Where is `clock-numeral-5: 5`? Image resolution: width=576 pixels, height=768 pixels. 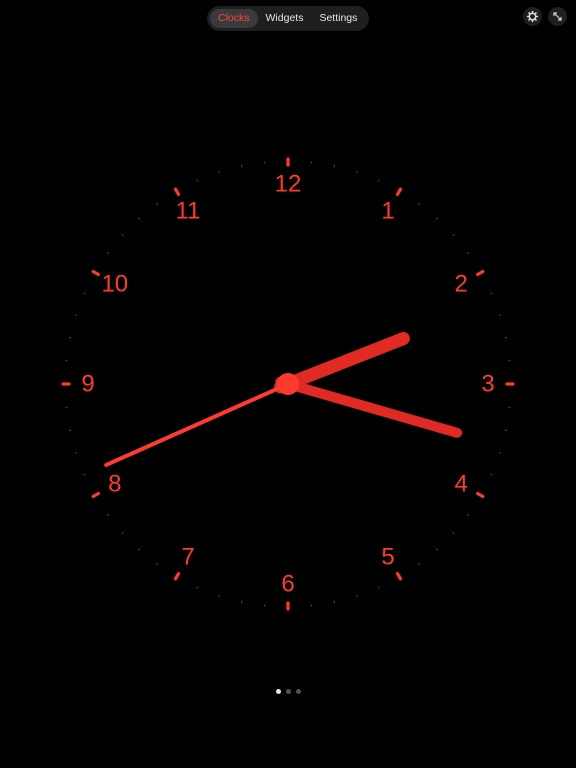 clock-numeral-5: 5 is located at coordinates (387, 557).